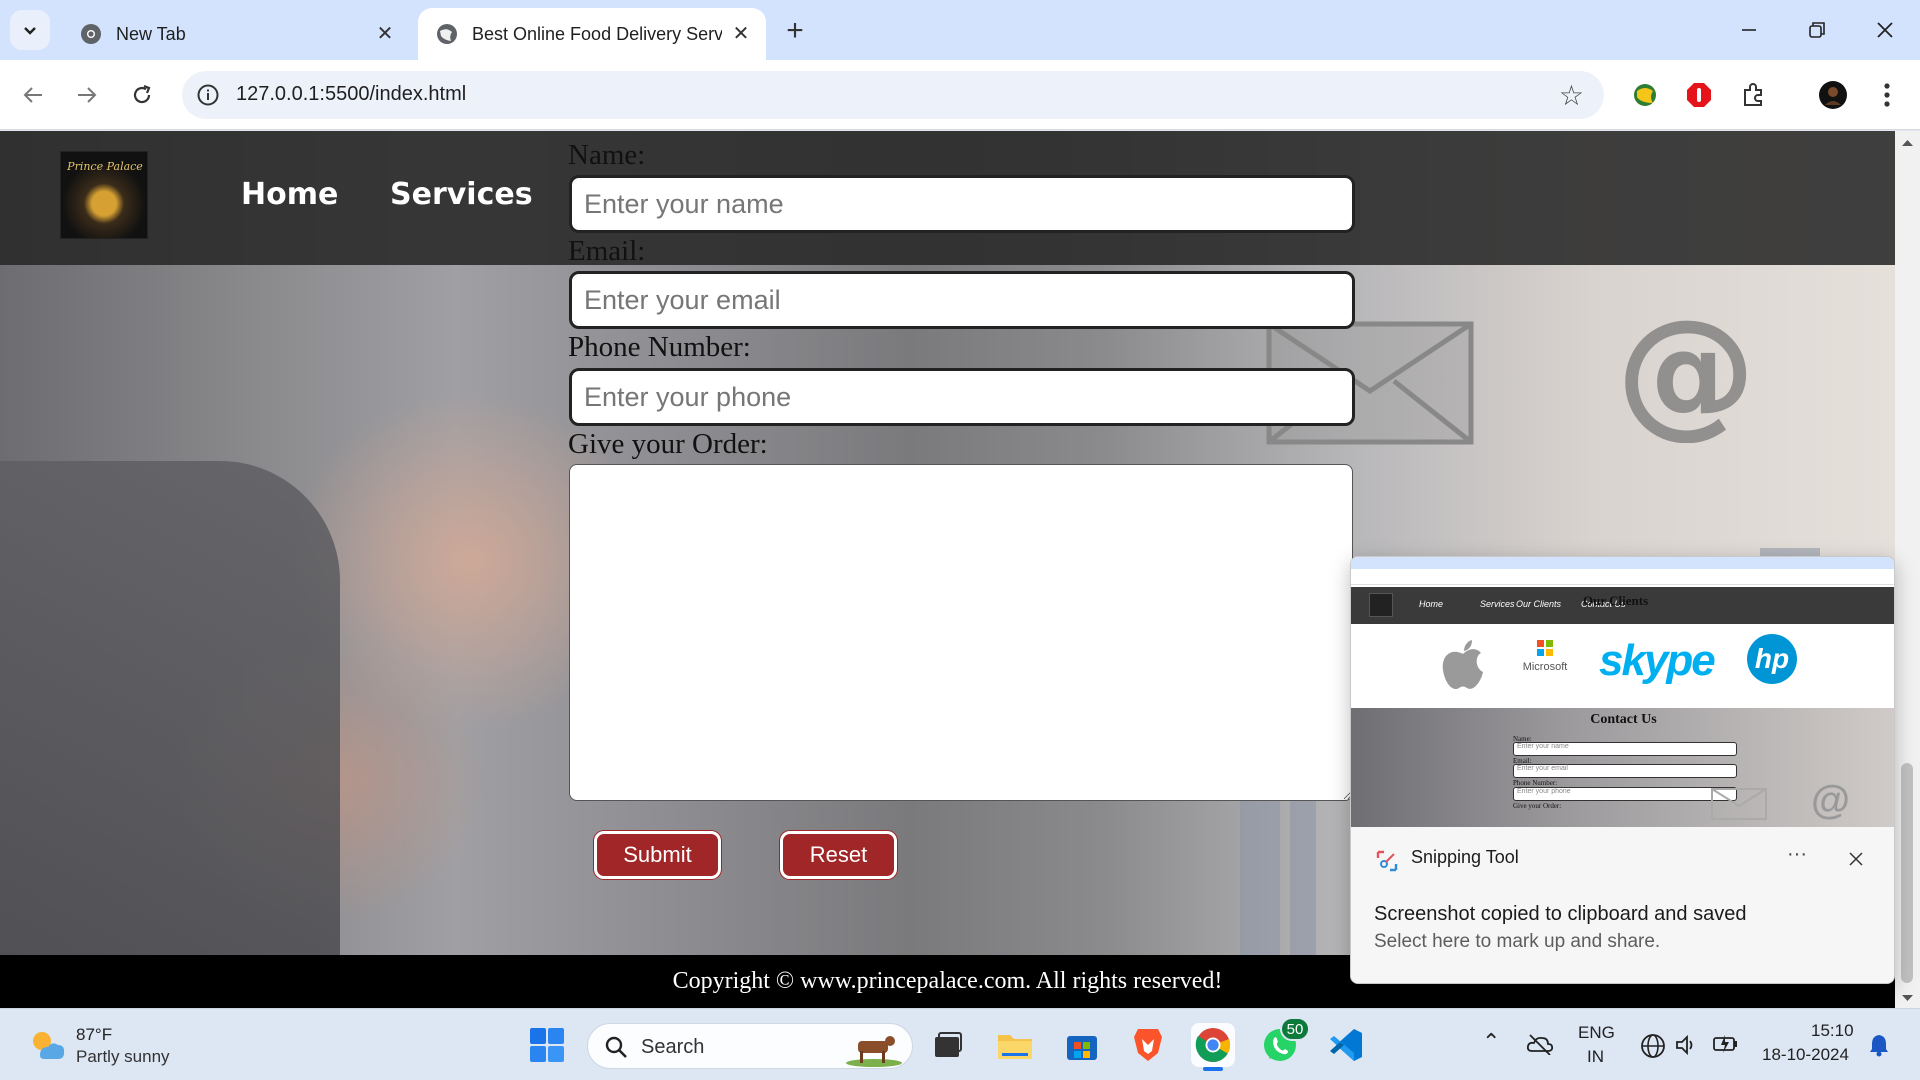 The height and width of the screenshot is (1080, 1920). Describe the element at coordinates (673, 1047) in the screenshot. I see `search-label: Search` at that location.